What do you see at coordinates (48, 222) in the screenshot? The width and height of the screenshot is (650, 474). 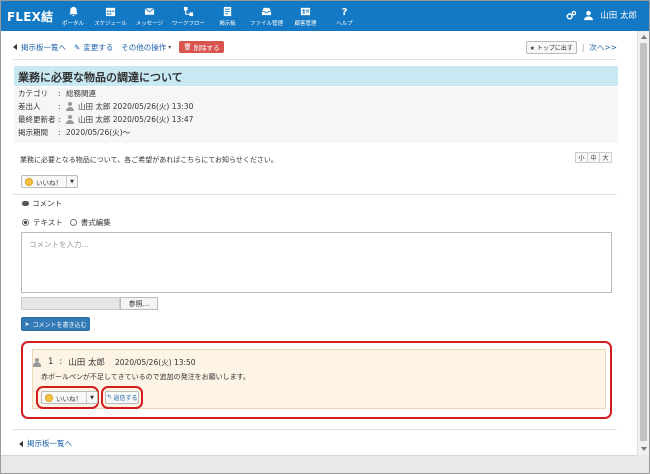 I see `text-mode-label: テキスト` at bounding box center [48, 222].